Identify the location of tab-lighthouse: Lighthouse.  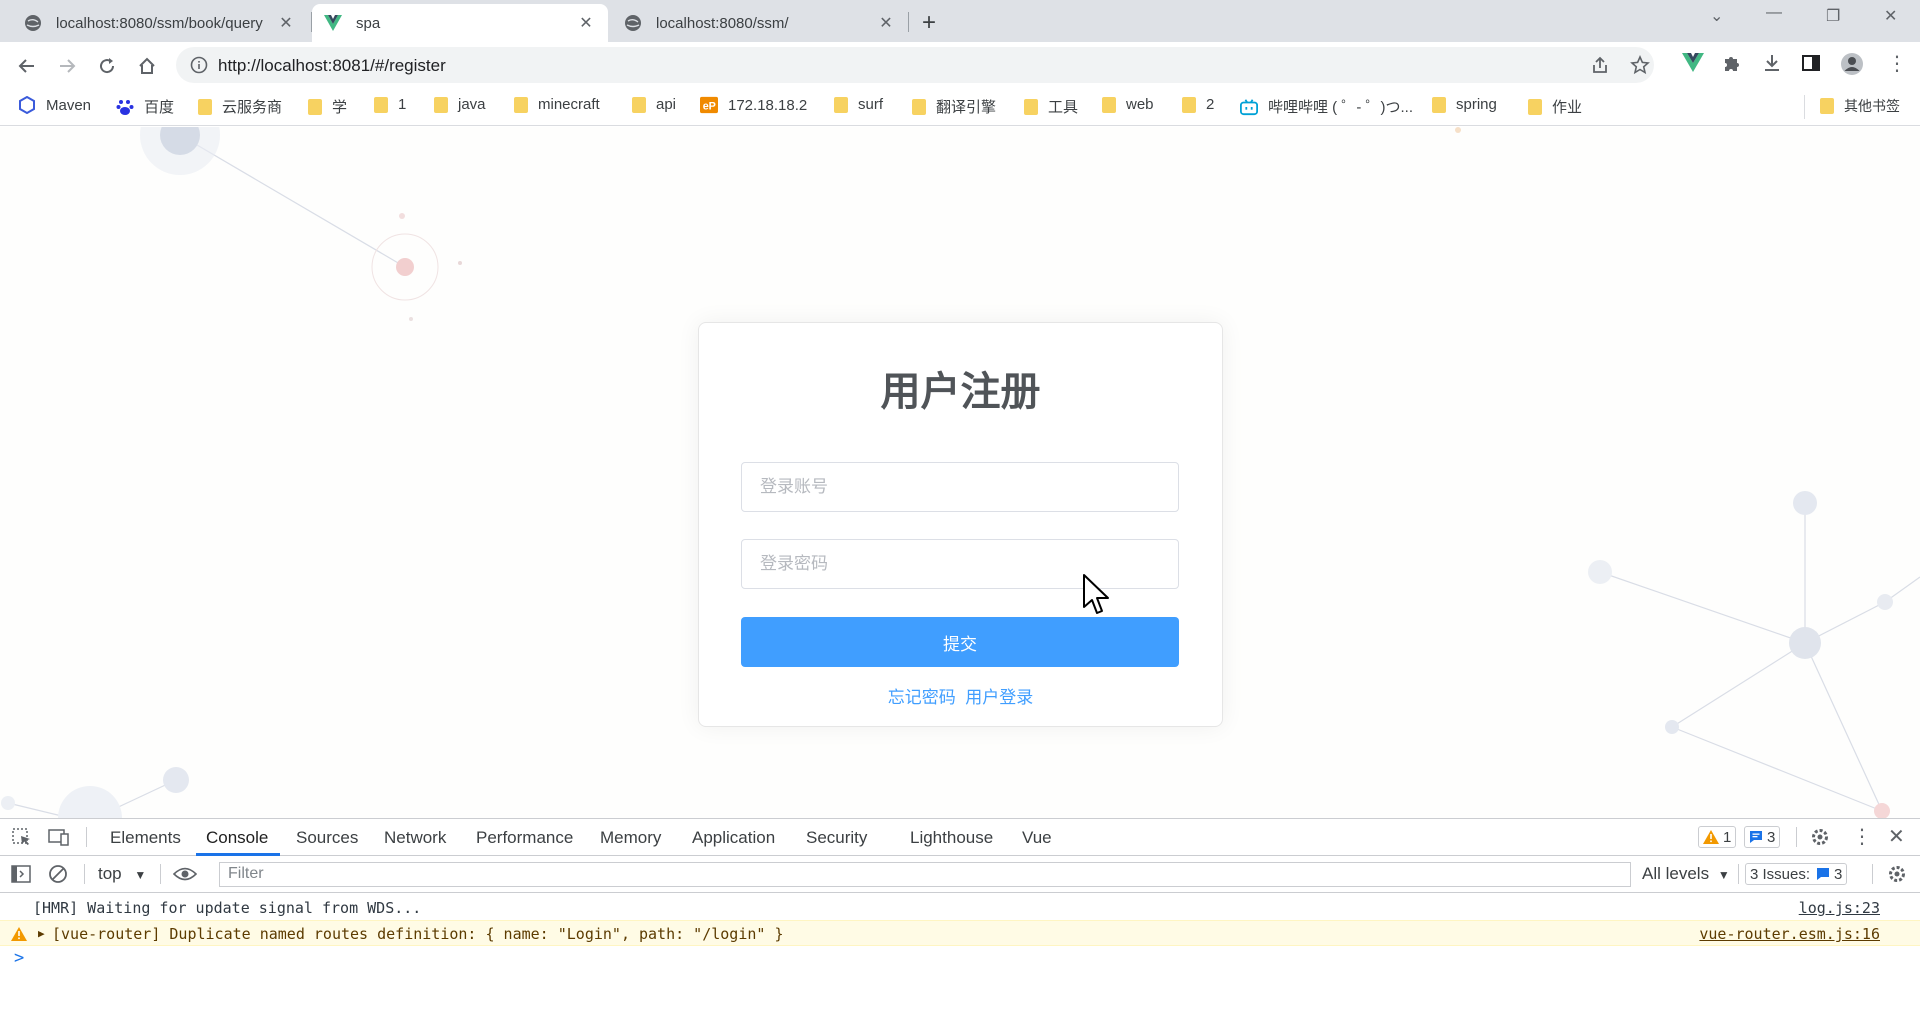
(951, 838).